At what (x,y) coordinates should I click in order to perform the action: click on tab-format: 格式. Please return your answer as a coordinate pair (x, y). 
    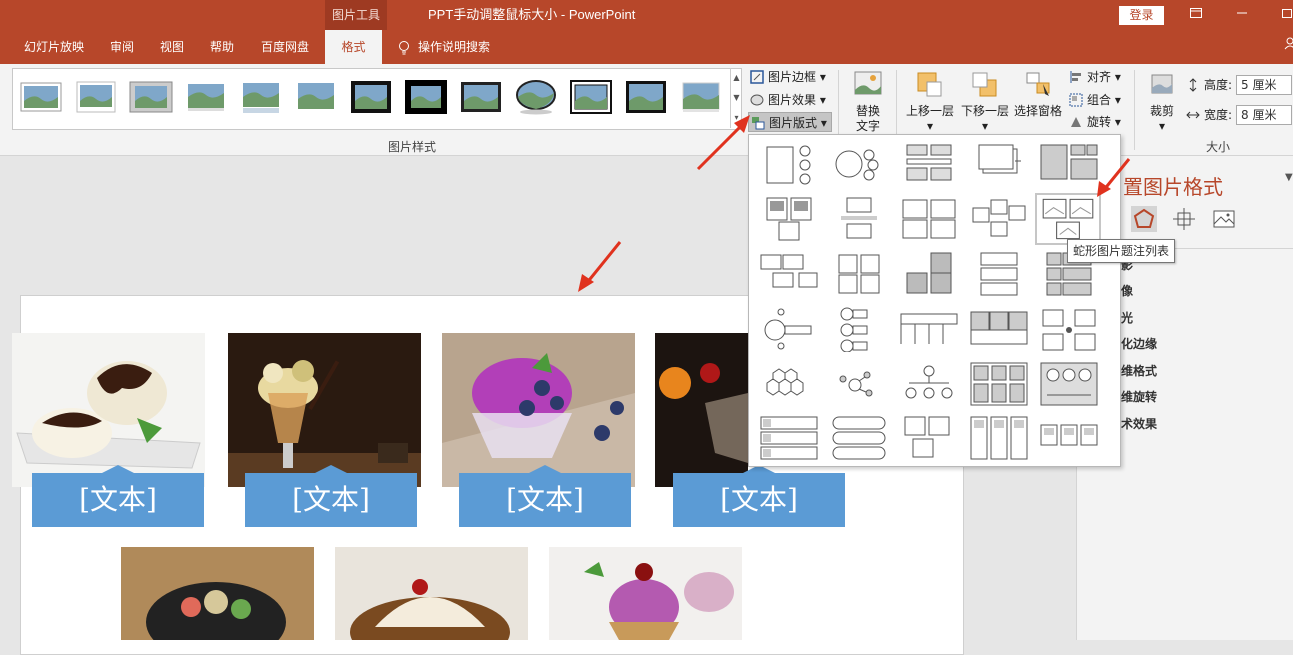
    Looking at the image, I should click on (353, 47).